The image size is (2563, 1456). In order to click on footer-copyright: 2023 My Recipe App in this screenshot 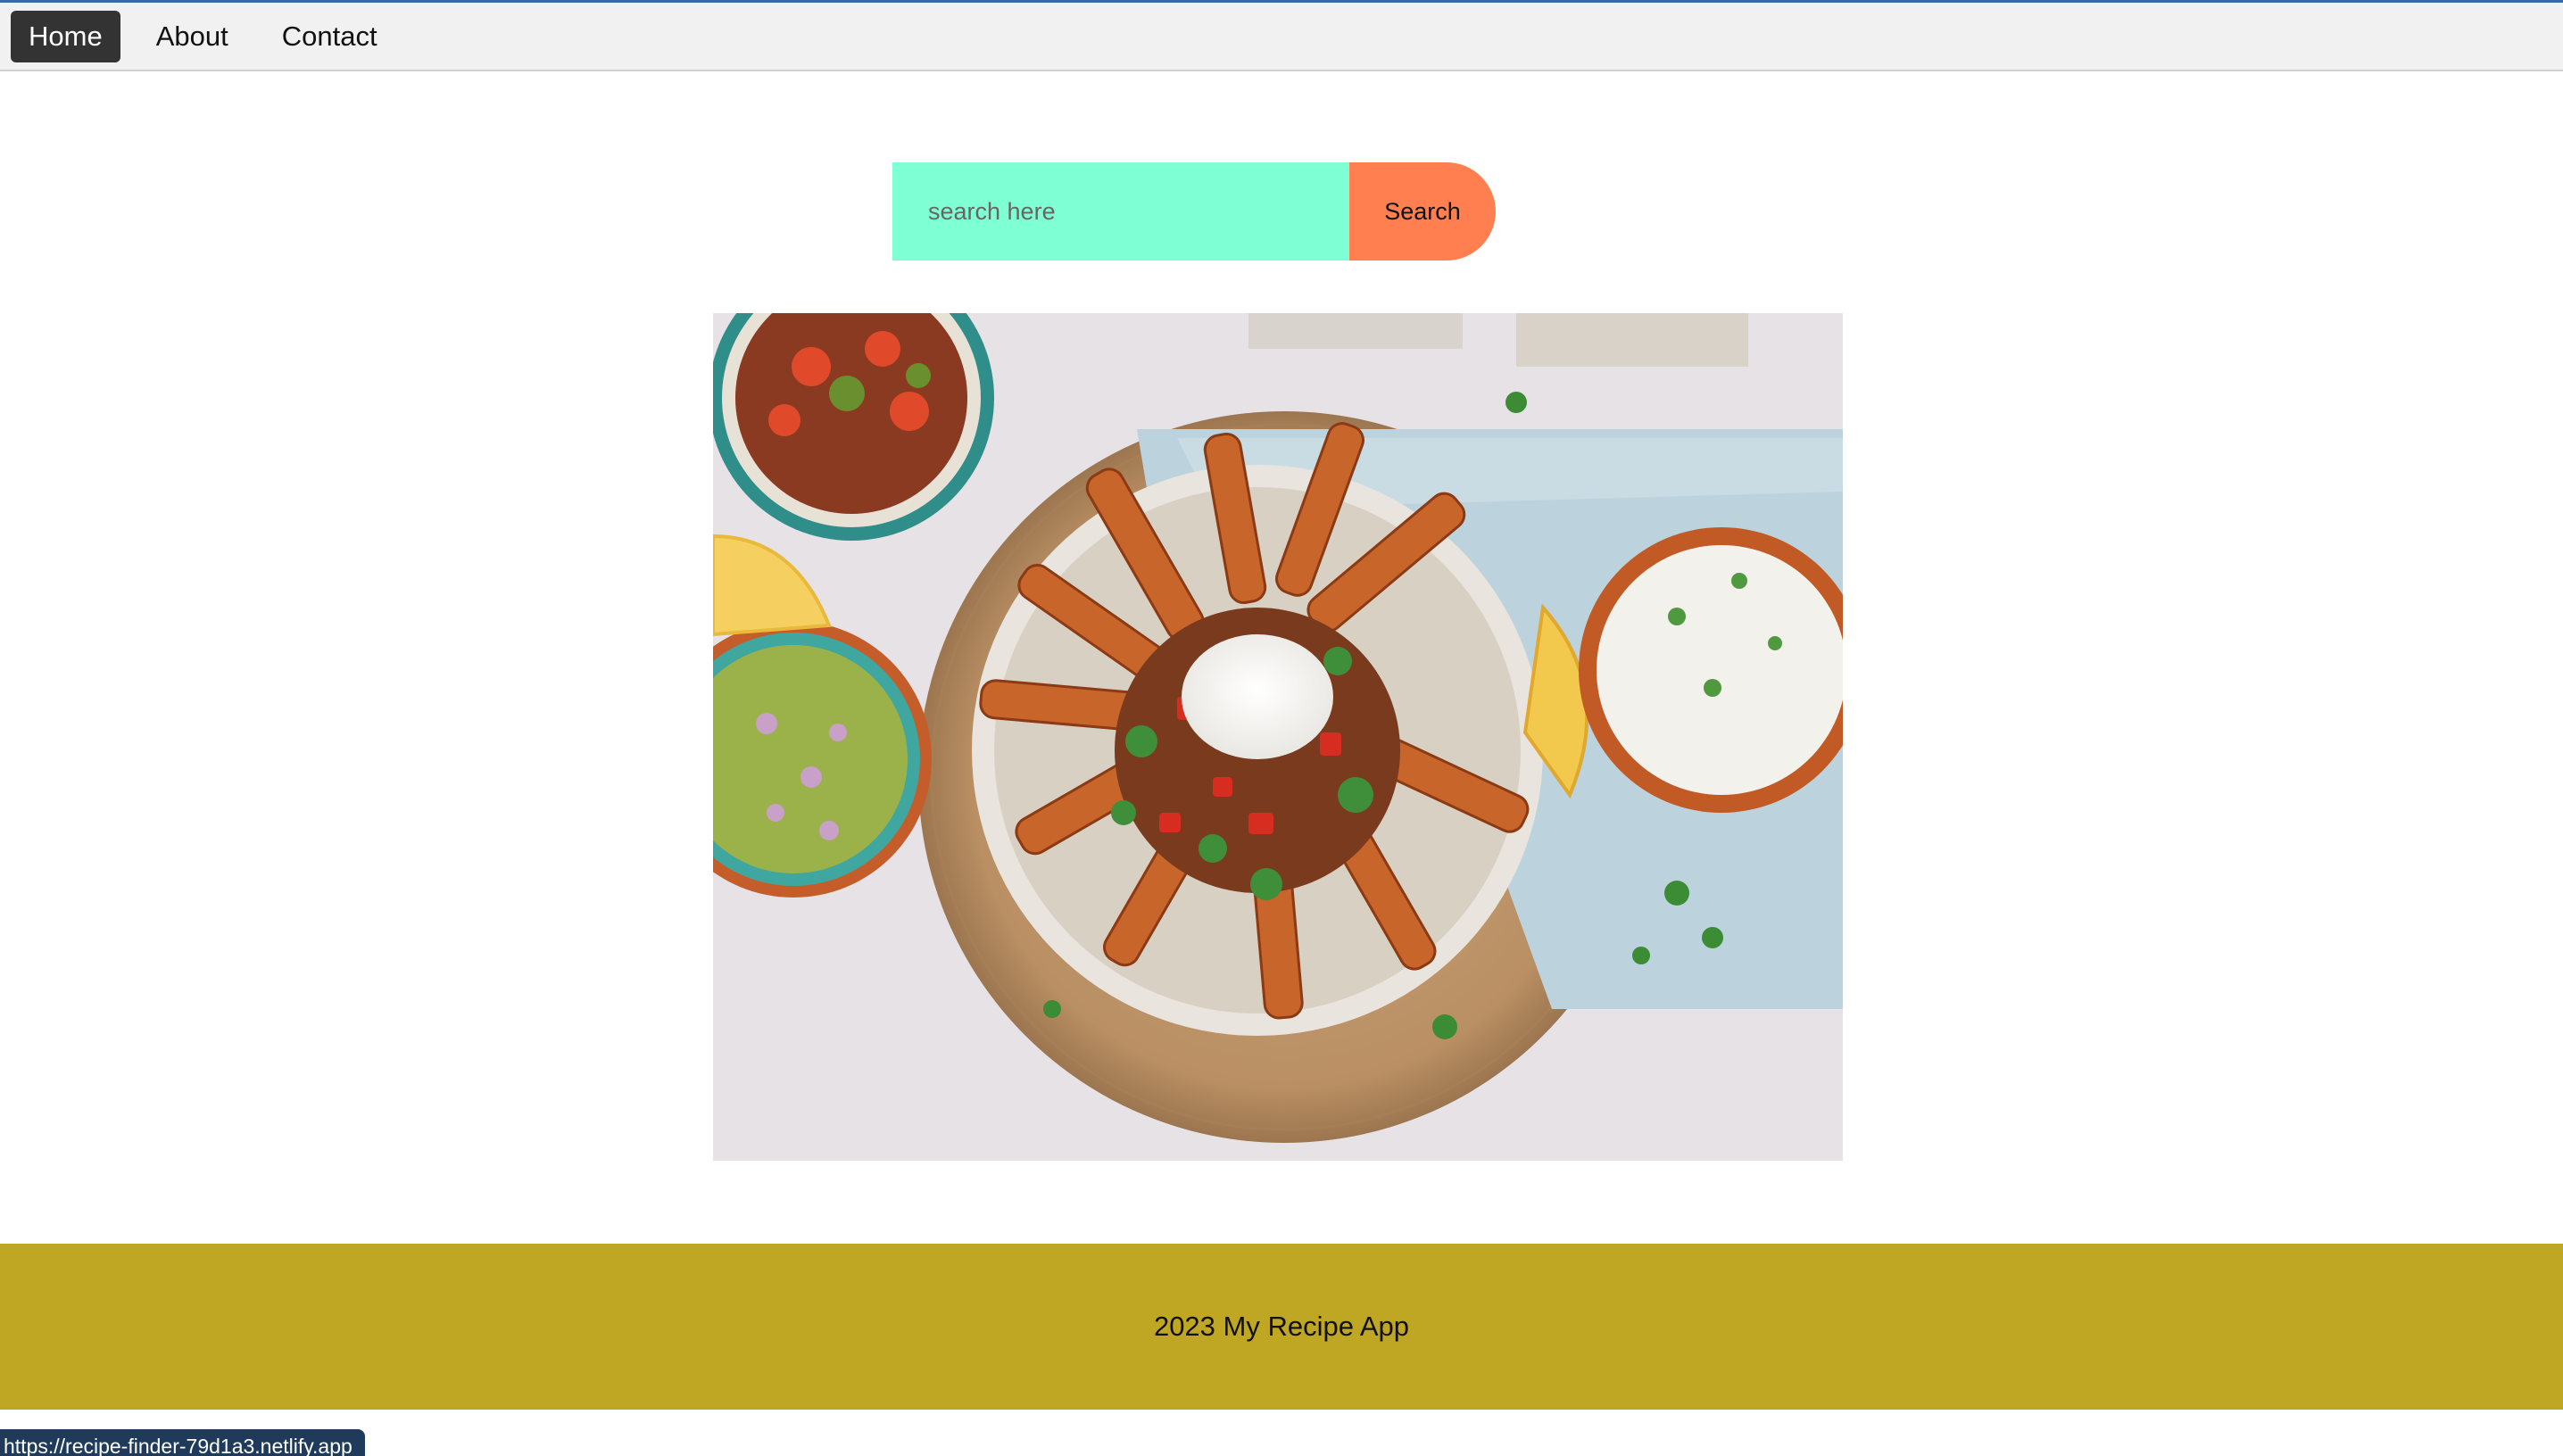, I will do `click(1281, 1326)`.